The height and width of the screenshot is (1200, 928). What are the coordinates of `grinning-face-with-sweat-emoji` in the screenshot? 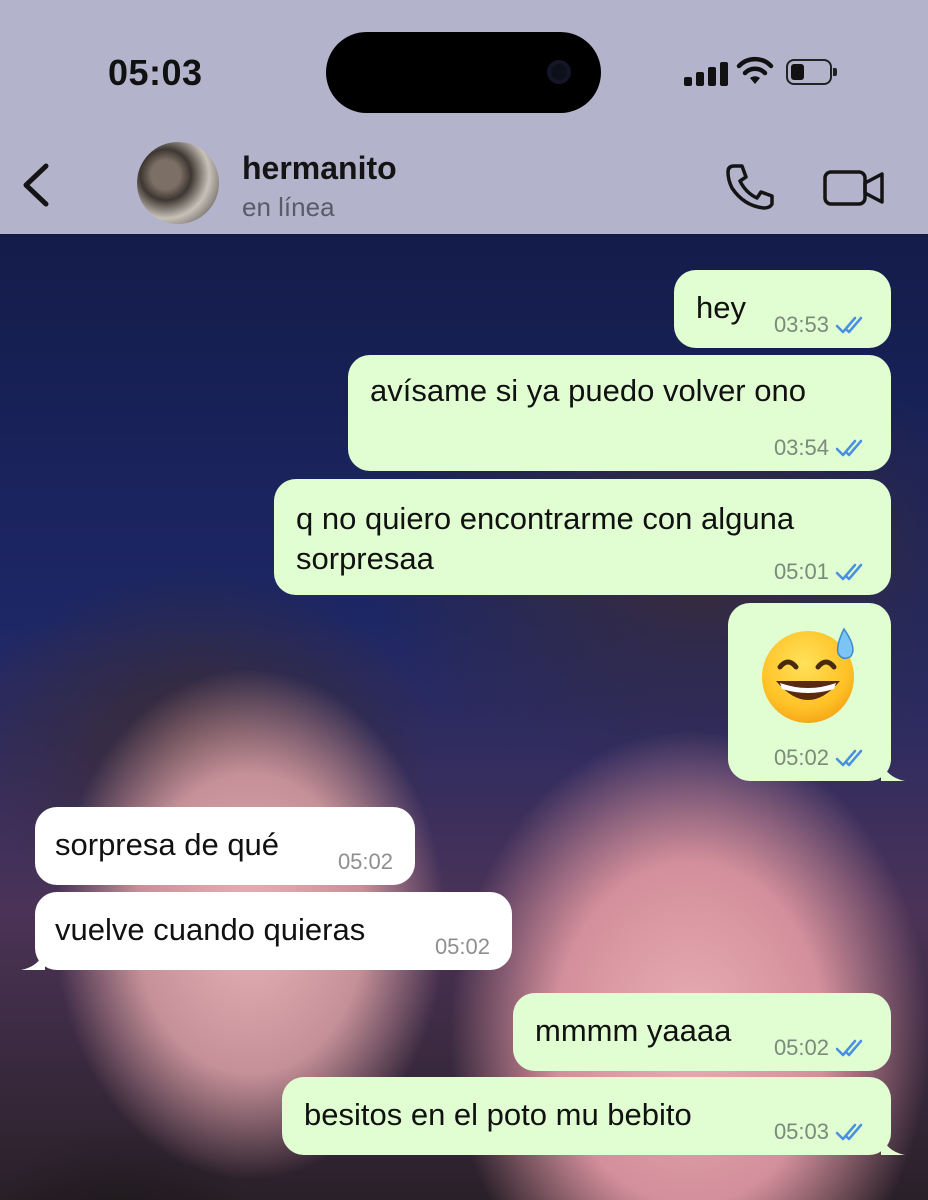 It's located at (808, 675).